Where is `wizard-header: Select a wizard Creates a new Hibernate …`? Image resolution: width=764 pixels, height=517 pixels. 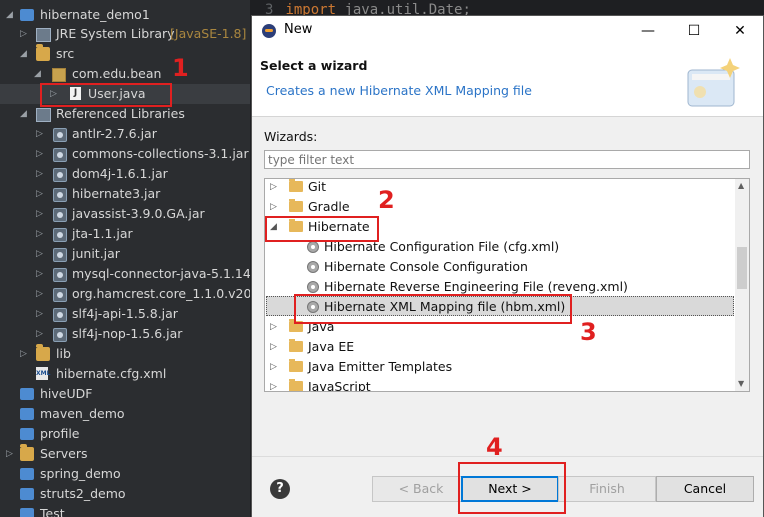
wizard-header: Select a wizard Creates a new Hibernate … is located at coordinates (507, 81).